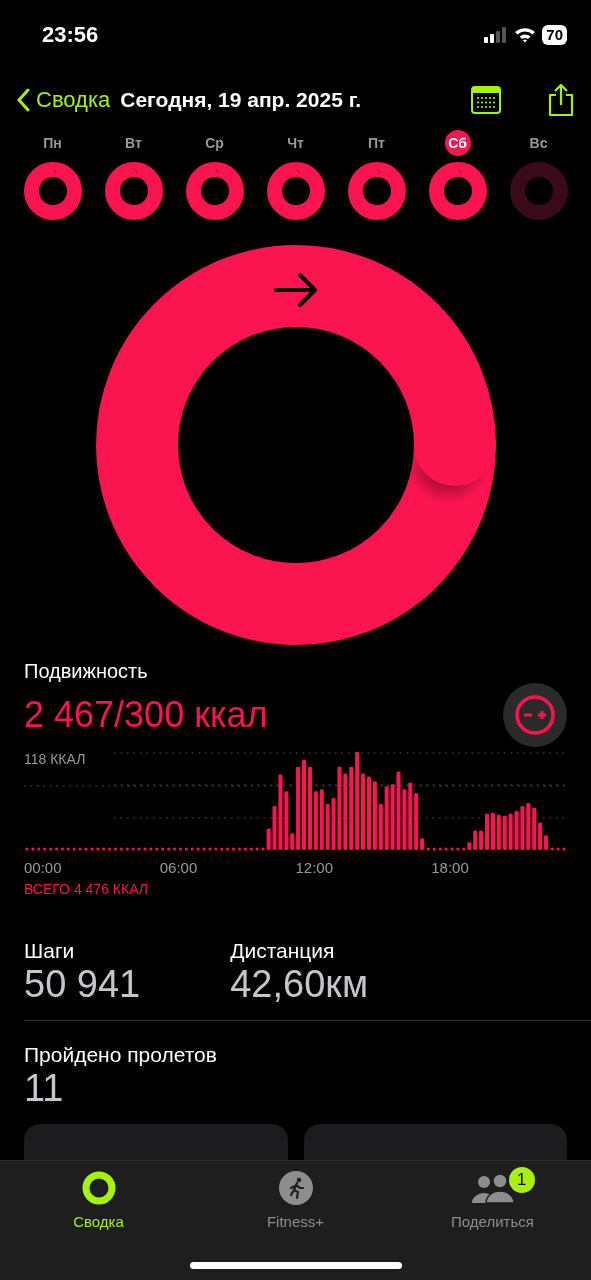  What do you see at coordinates (44, 1088) in the screenshot?
I see `stat-value: 11` at bounding box center [44, 1088].